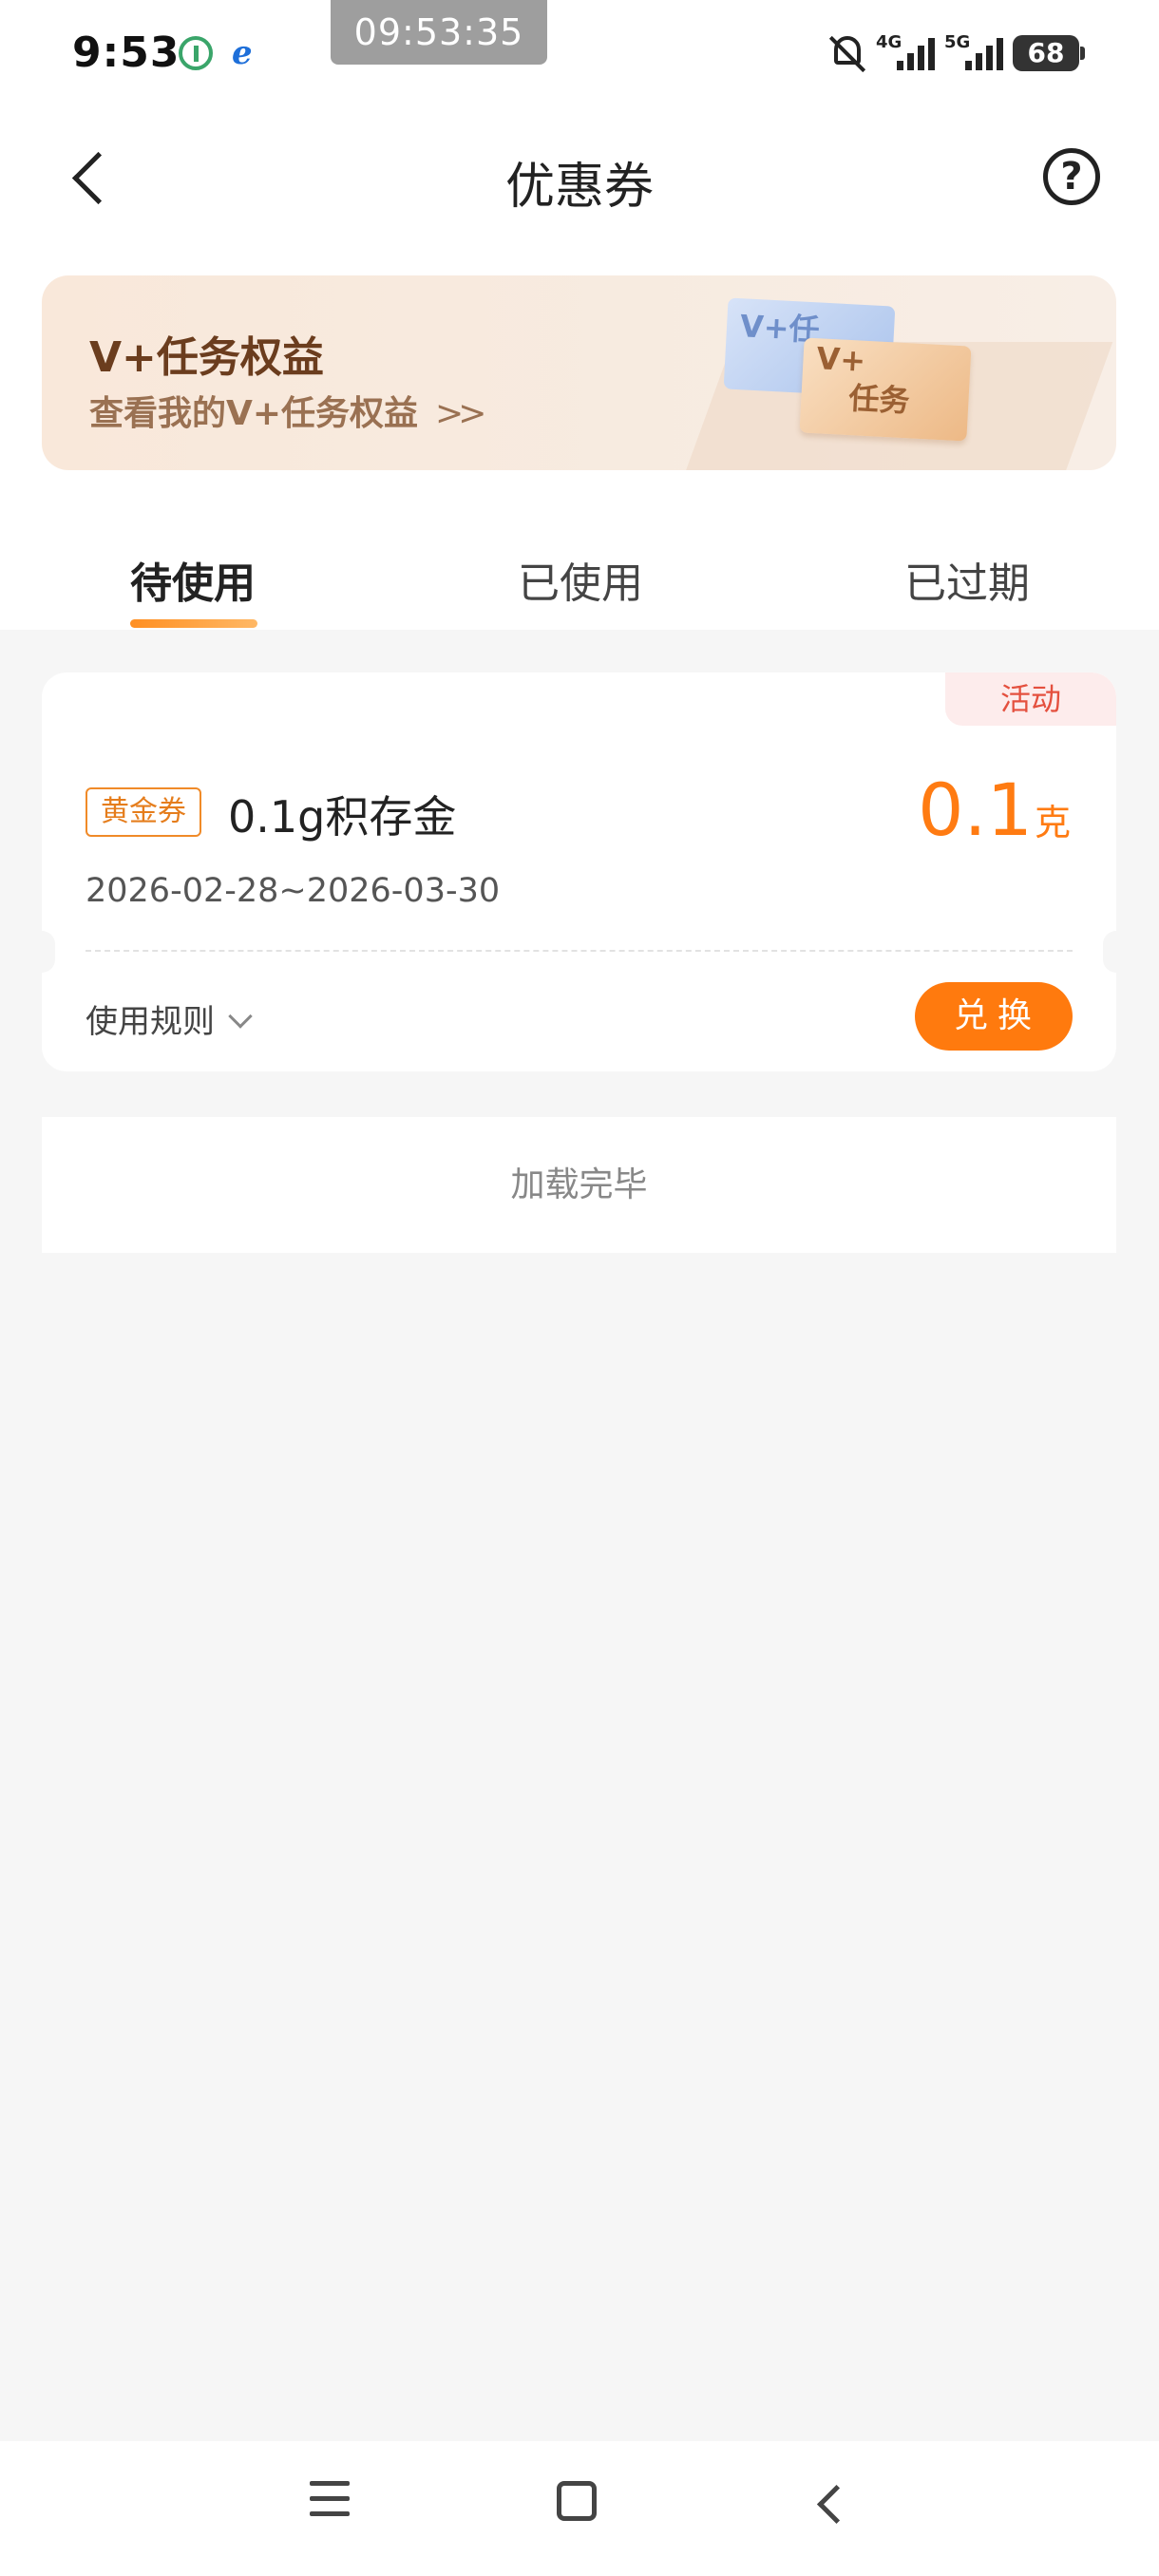 The height and width of the screenshot is (2576, 1159). Describe the element at coordinates (828, 2502) in the screenshot. I see `back-icon` at that location.